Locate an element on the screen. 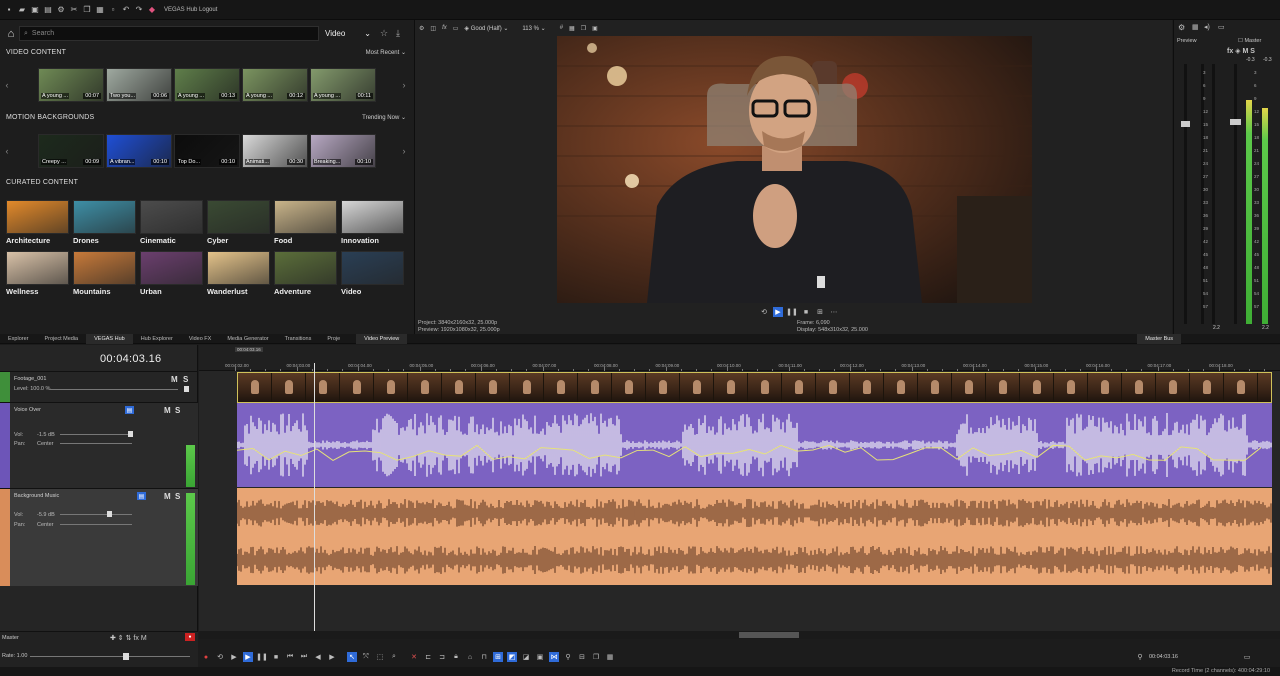 The height and width of the screenshot is (676, 1280). normal-edit-tool-icon: ↖ is located at coordinates (352, 657).